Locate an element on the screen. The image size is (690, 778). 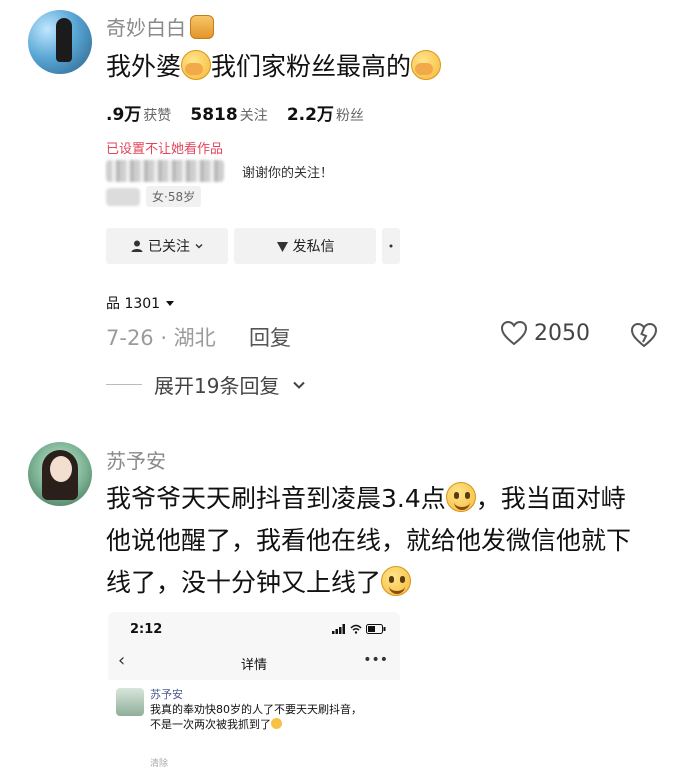
likes-value: .9万 is located at coordinates (124, 115).